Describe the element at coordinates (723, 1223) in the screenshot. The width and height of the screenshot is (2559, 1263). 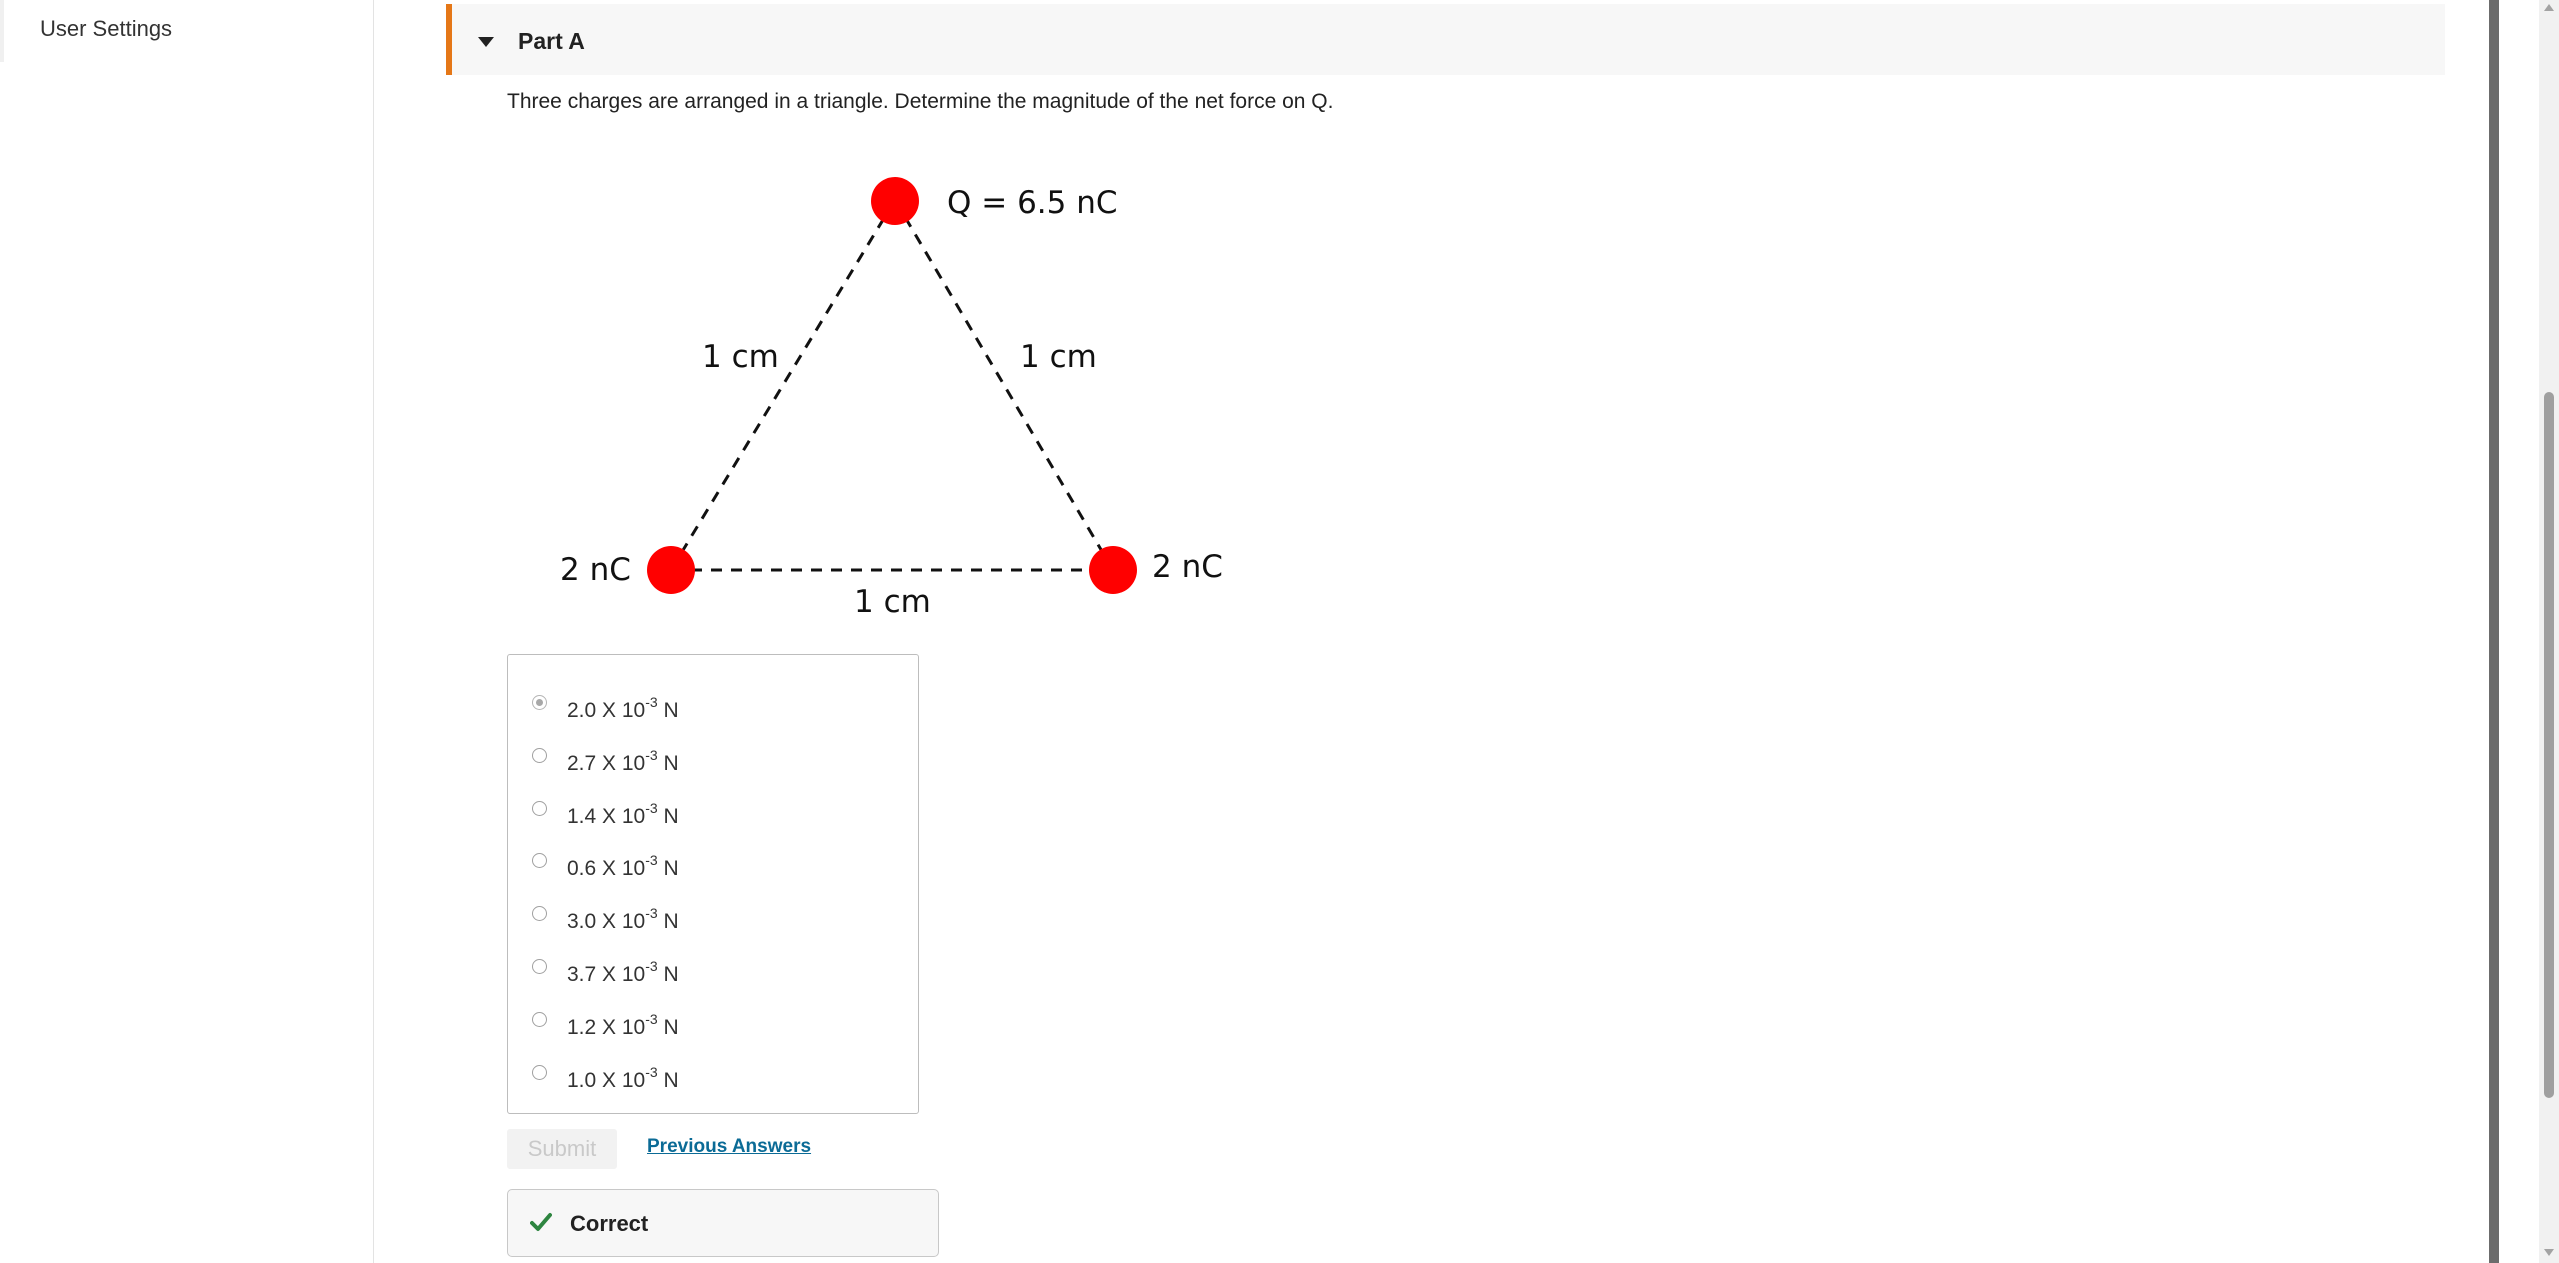
I see `feedback-box: Correct` at that location.